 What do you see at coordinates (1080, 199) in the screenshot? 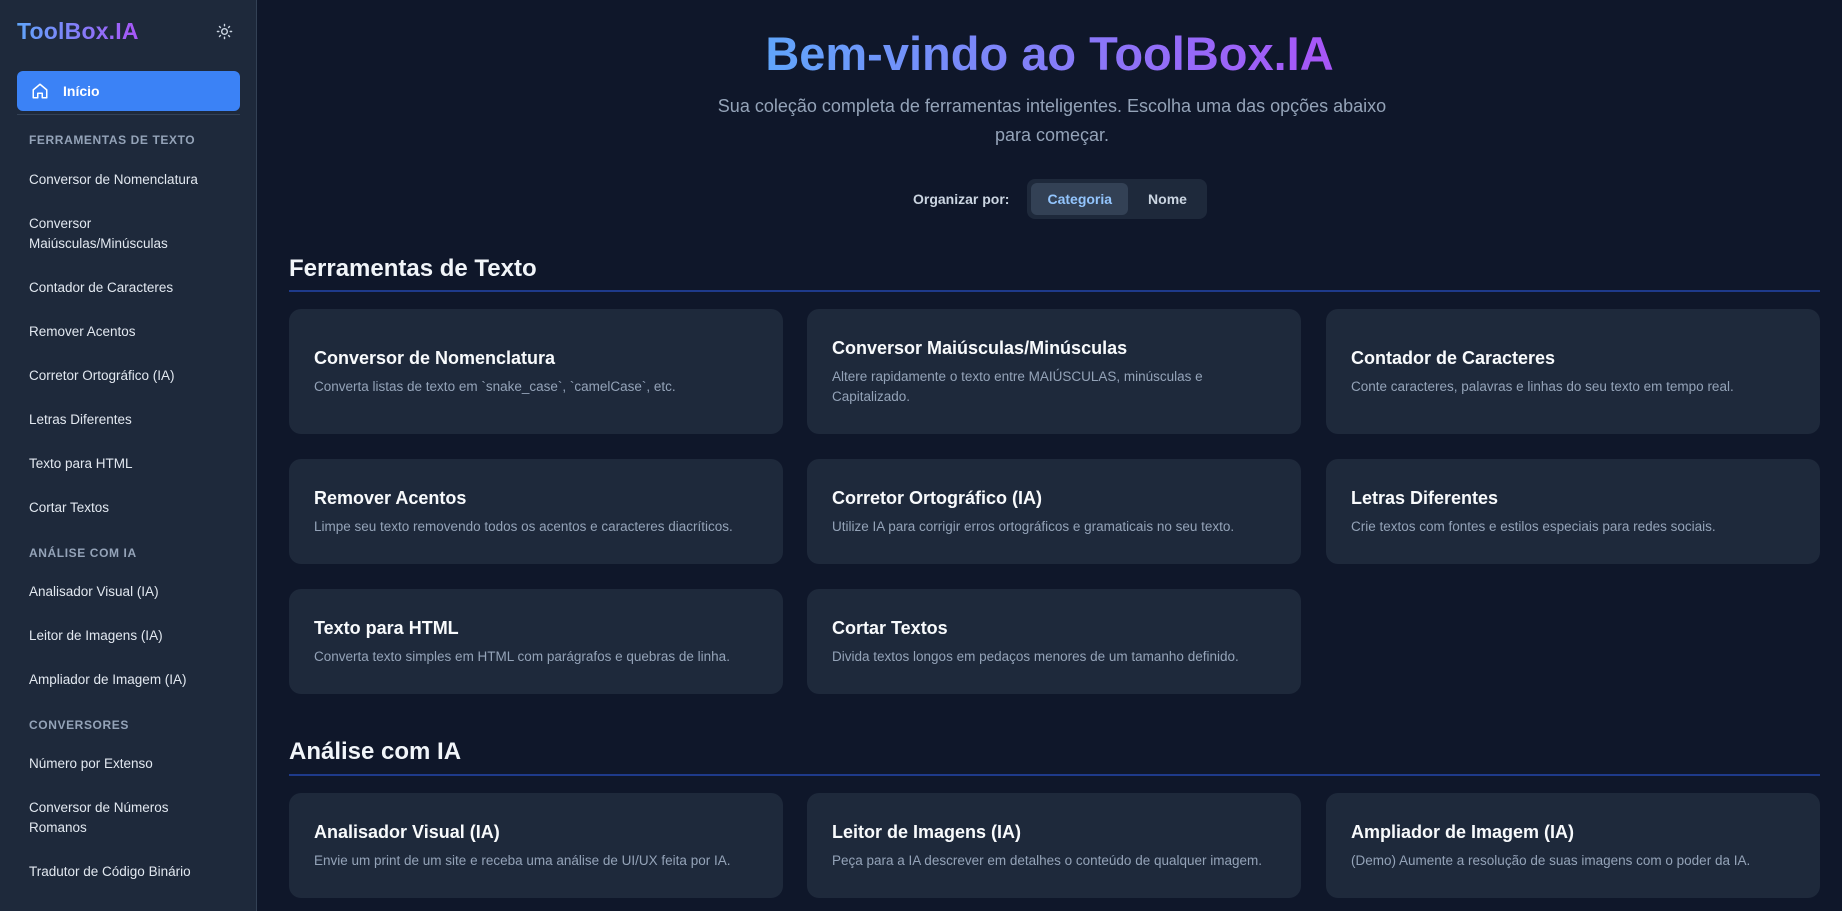
I see `sort-option-category: Categoria` at bounding box center [1080, 199].